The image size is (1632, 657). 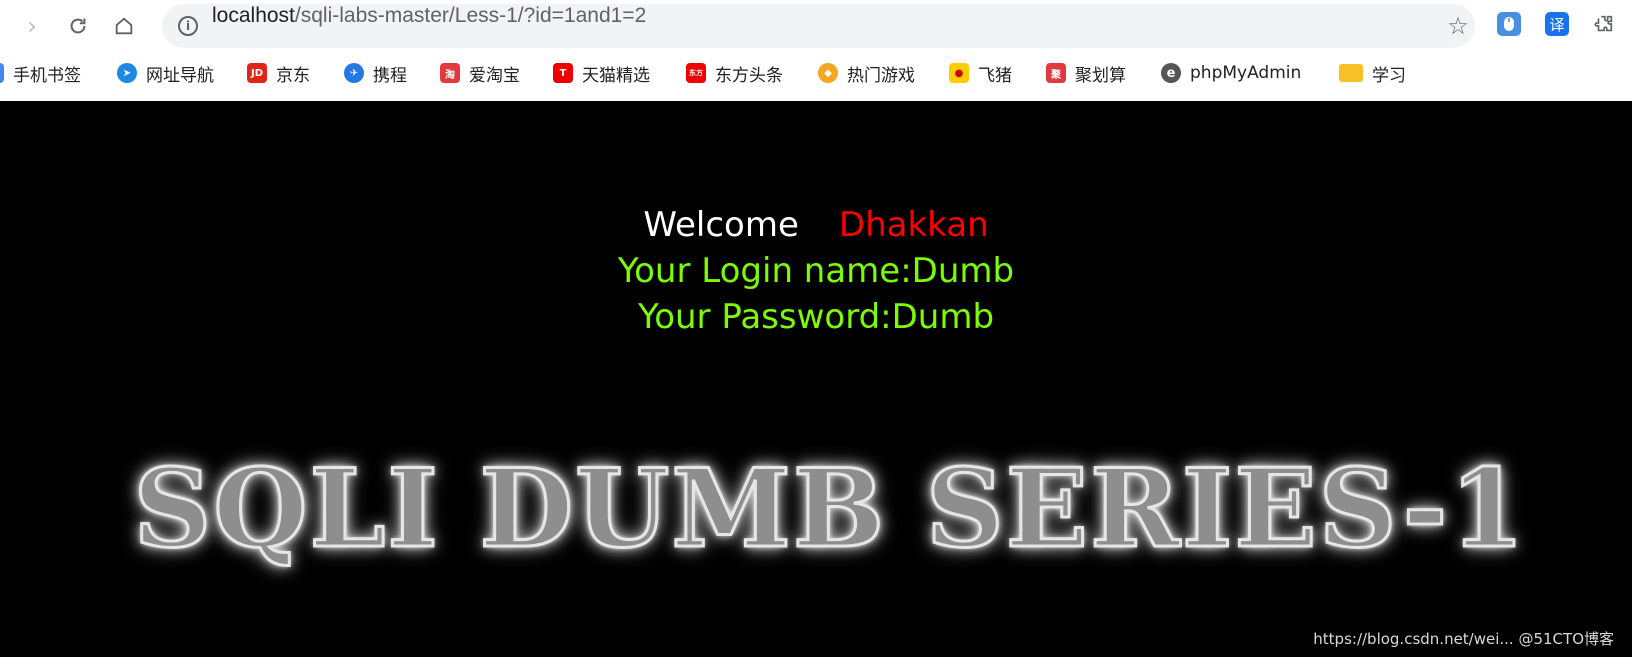 What do you see at coordinates (1557, 24) in the screenshot?
I see `translate-extension-icon: 译` at bounding box center [1557, 24].